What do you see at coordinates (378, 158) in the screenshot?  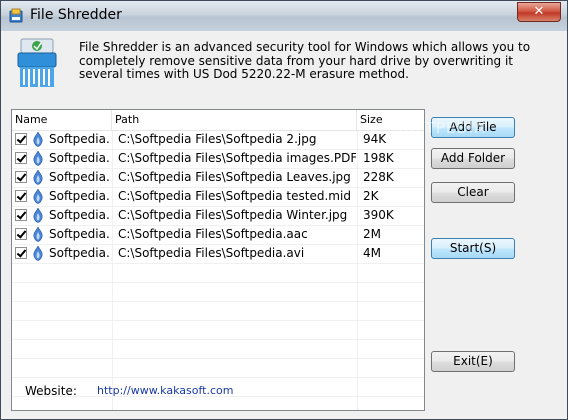 I see `file-size: 198K` at bounding box center [378, 158].